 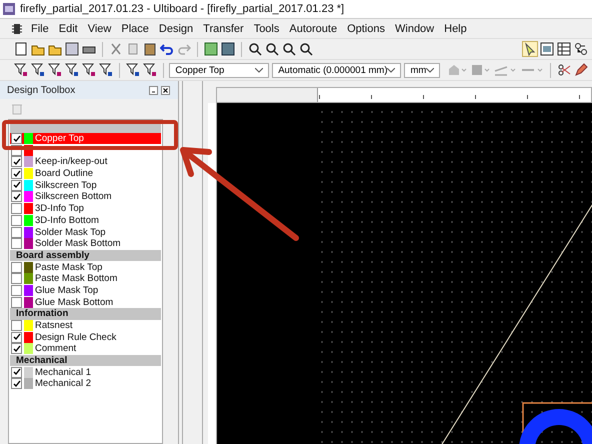 What do you see at coordinates (85, 360) in the screenshot?
I see `group-header: Mechanical` at bounding box center [85, 360].